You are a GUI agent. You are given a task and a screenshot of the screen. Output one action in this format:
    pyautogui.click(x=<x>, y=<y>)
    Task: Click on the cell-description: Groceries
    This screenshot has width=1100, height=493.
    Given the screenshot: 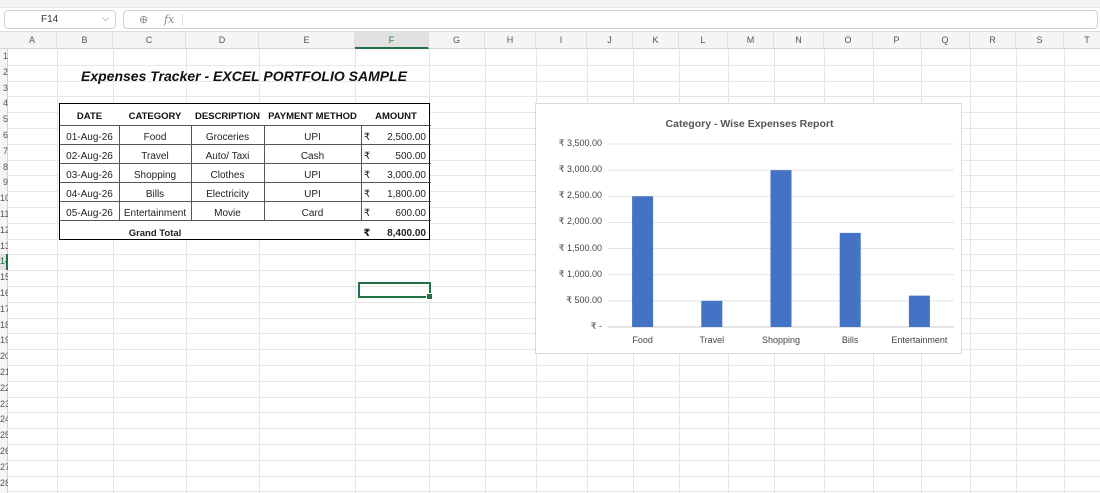 What is the action you would take?
    pyautogui.click(x=227, y=137)
    